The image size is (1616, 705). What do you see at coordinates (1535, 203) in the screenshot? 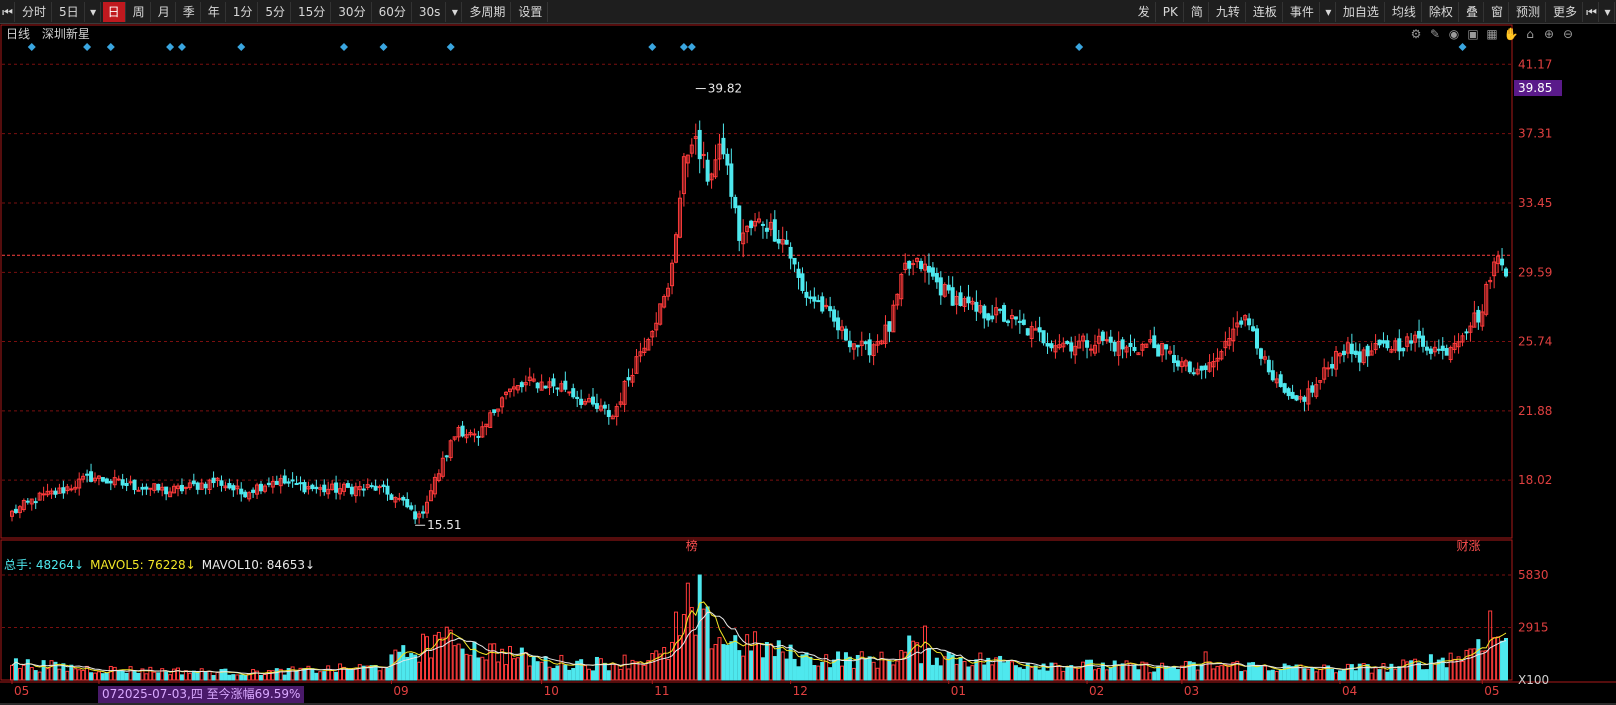
I see `price-tick-label: 33.45` at bounding box center [1535, 203].